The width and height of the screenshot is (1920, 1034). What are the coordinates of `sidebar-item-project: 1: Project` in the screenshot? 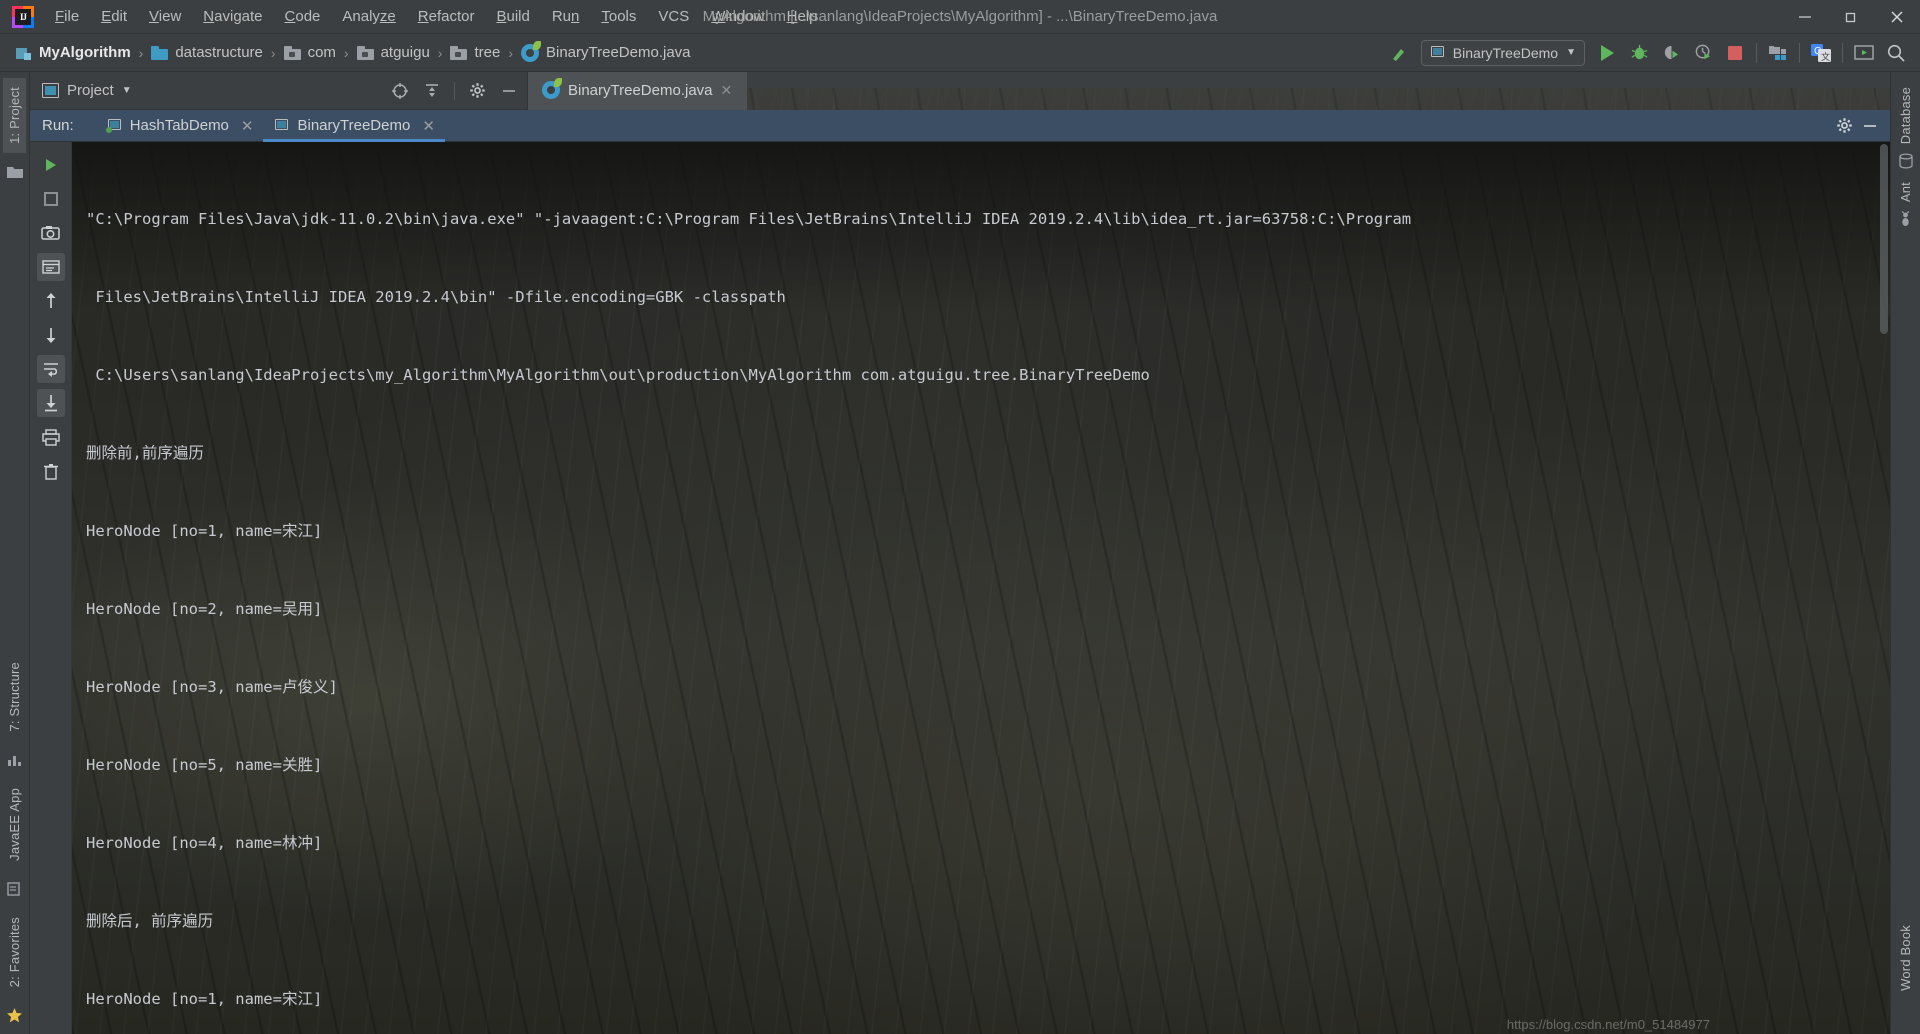 It's located at (14, 115).